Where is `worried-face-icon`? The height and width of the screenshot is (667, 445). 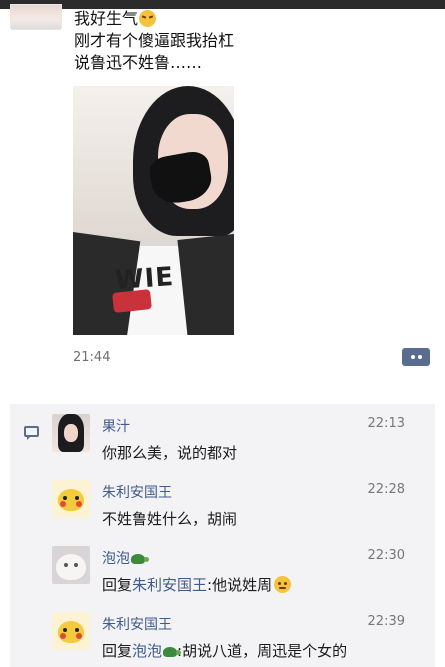 worried-face-icon is located at coordinates (283, 584).